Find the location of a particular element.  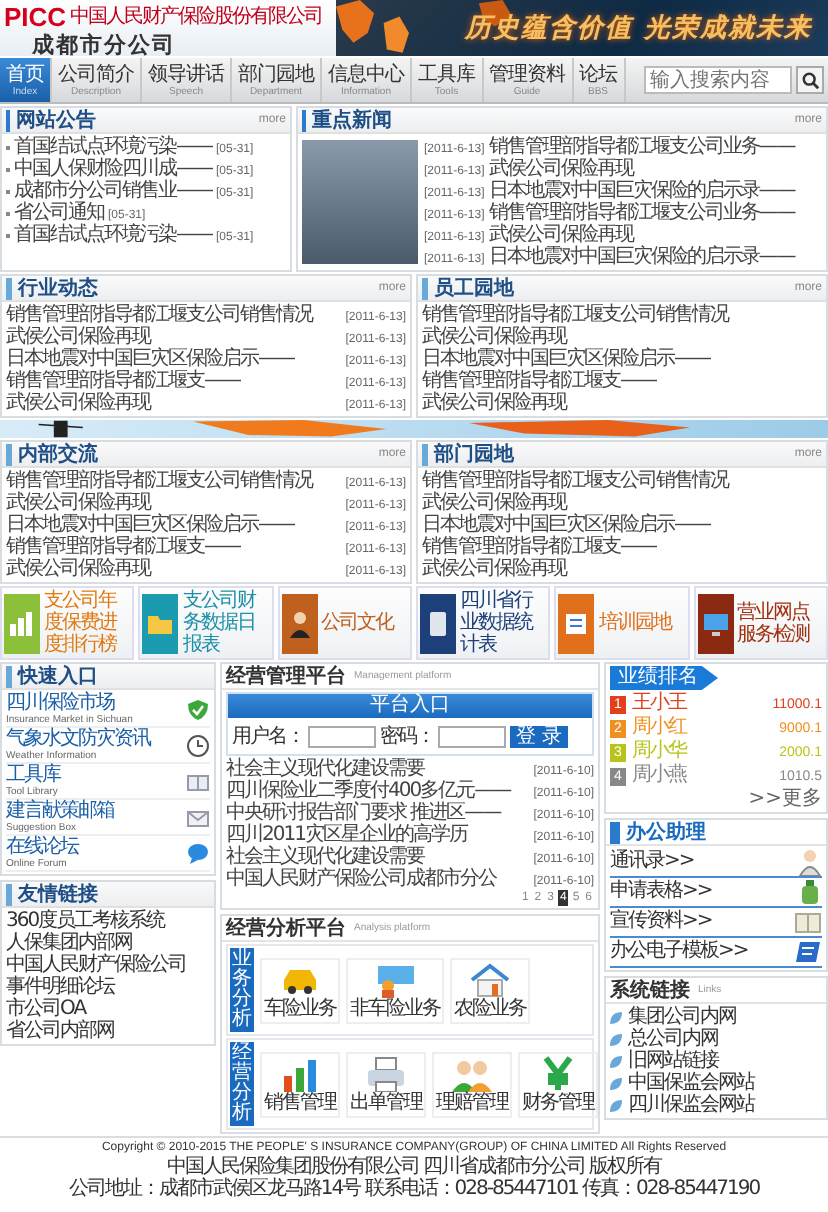

menu-link: 营业网点服务检测 is located at coordinates (760, 623).